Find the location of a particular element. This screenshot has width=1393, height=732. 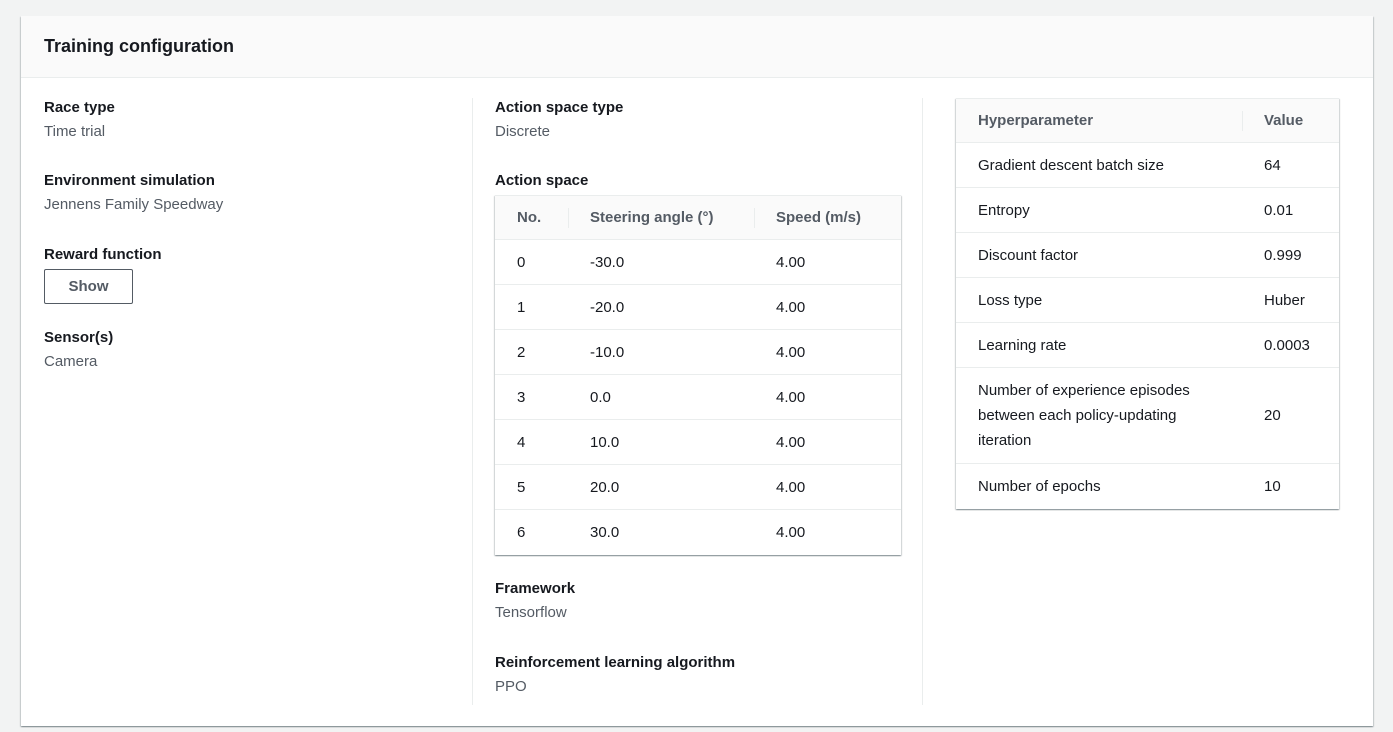

cell-hyperparameter: Discount factor is located at coordinates (1099, 255).